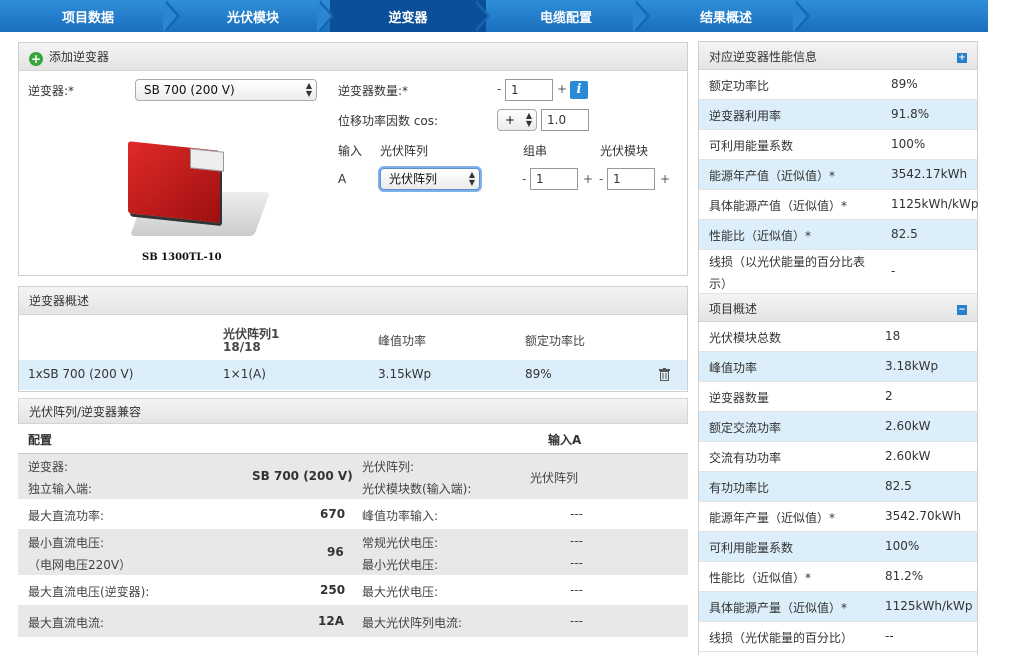  Describe the element at coordinates (760, 578) in the screenshot. I see `proj-key: 性能比（近似值）*` at that location.